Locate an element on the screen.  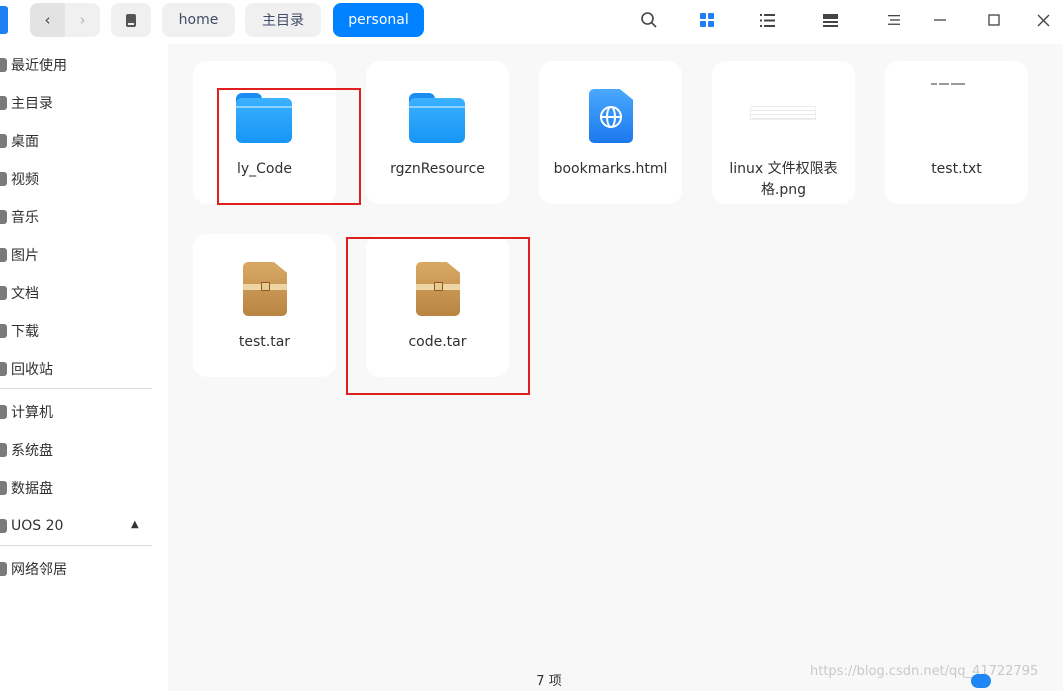
sidebar-item-label: 视频 is located at coordinates (25, 180).